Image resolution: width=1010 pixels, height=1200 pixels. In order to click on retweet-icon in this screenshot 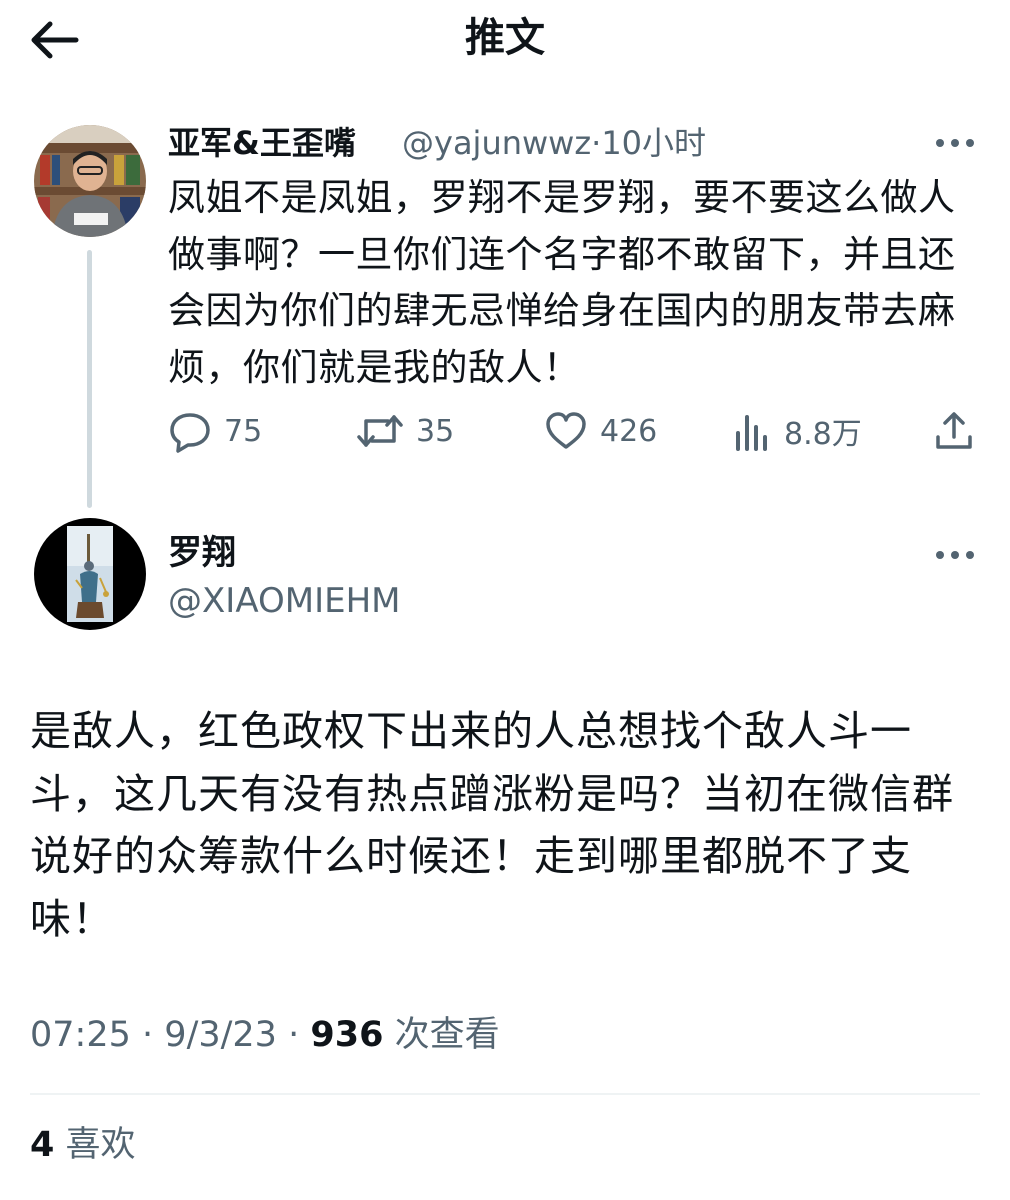, I will do `click(380, 431)`.